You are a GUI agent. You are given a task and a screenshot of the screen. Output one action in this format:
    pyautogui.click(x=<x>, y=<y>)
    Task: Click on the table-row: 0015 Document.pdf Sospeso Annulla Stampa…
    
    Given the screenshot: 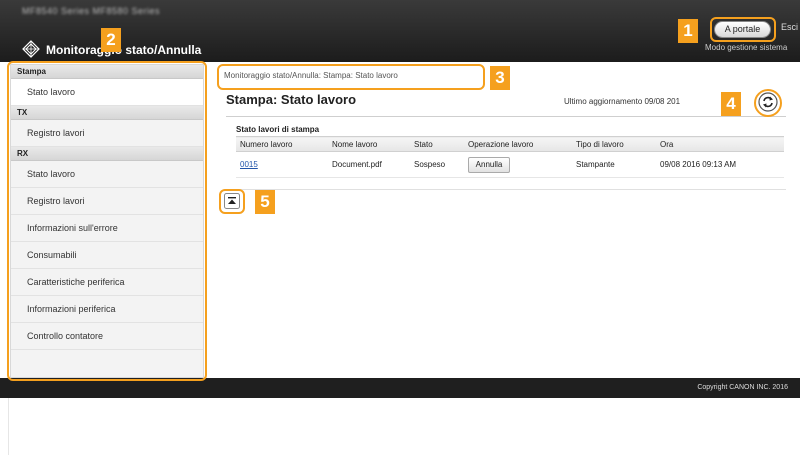 What is the action you would take?
    pyautogui.click(x=510, y=164)
    